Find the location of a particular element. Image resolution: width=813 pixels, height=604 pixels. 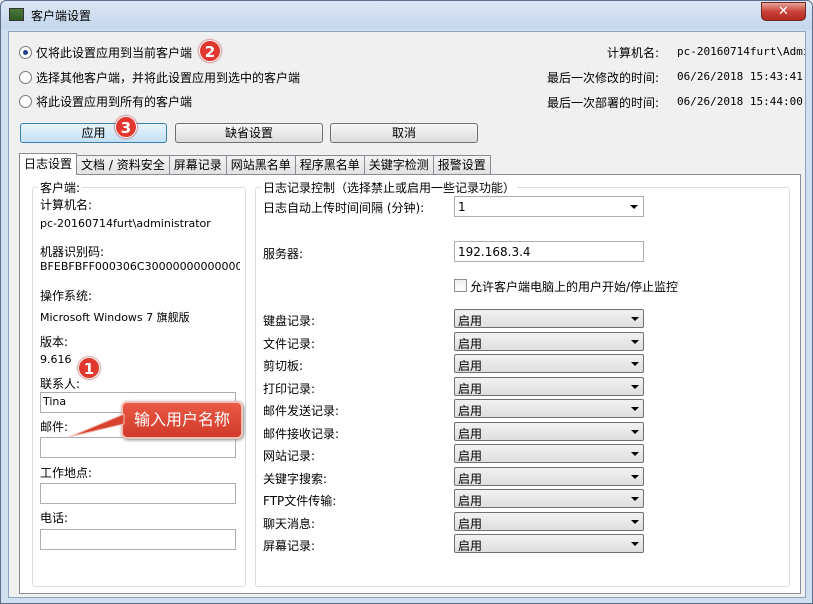

computer-name-label: 计算机名: is located at coordinates (632, 53).